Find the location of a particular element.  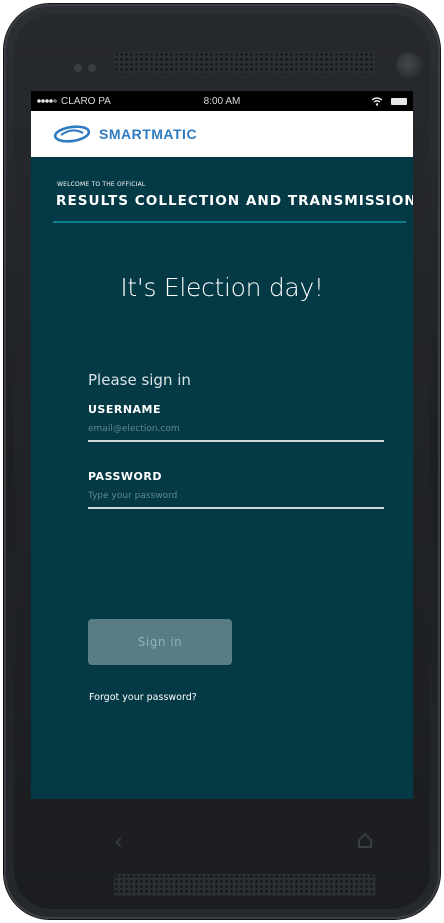

earpiece-speaker is located at coordinates (245, 63).